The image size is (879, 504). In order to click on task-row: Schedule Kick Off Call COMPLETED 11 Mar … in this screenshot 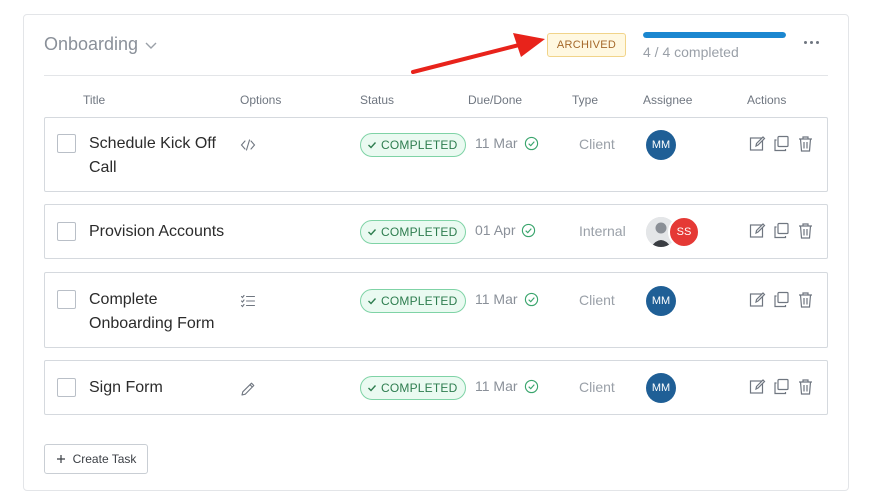, I will do `click(436, 154)`.